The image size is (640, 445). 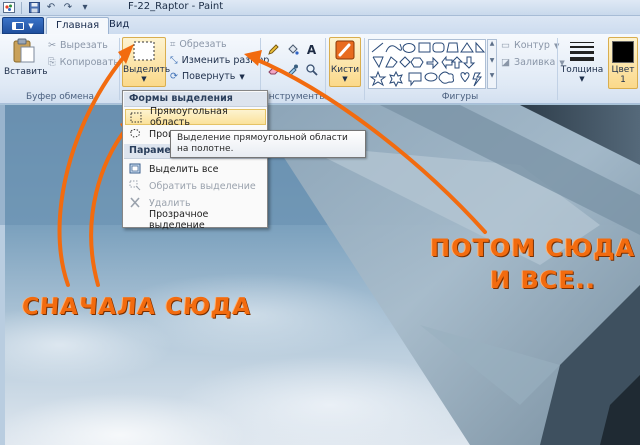 What do you see at coordinates (9, 7) in the screenshot?
I see `paint-app-icon` at bounding box center [9, 7].